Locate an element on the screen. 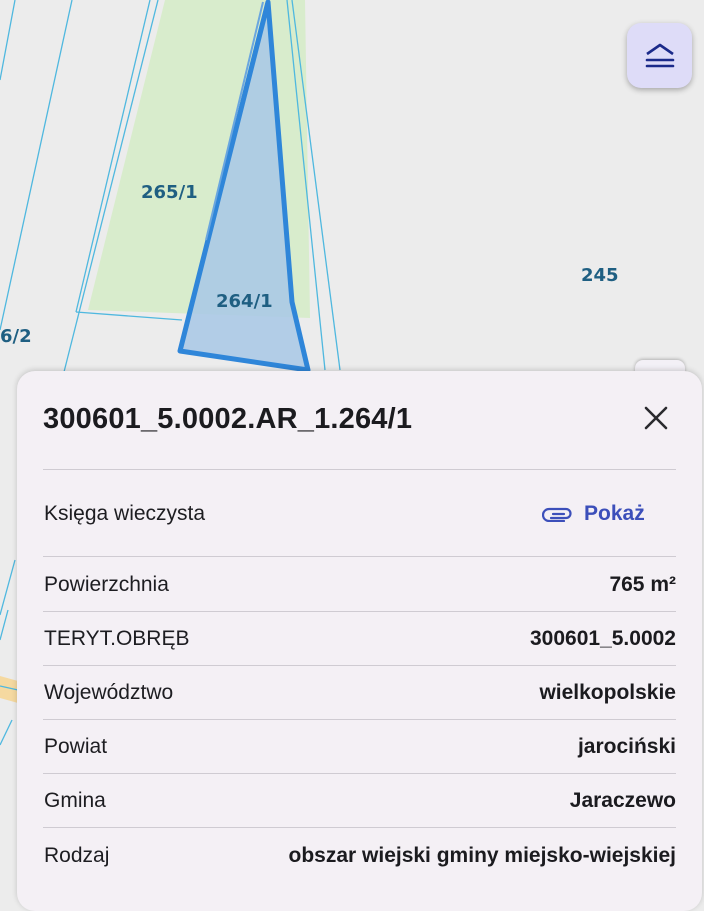  teryt-label: TERYT.OBRĘB is located at coordinates (117, 638).